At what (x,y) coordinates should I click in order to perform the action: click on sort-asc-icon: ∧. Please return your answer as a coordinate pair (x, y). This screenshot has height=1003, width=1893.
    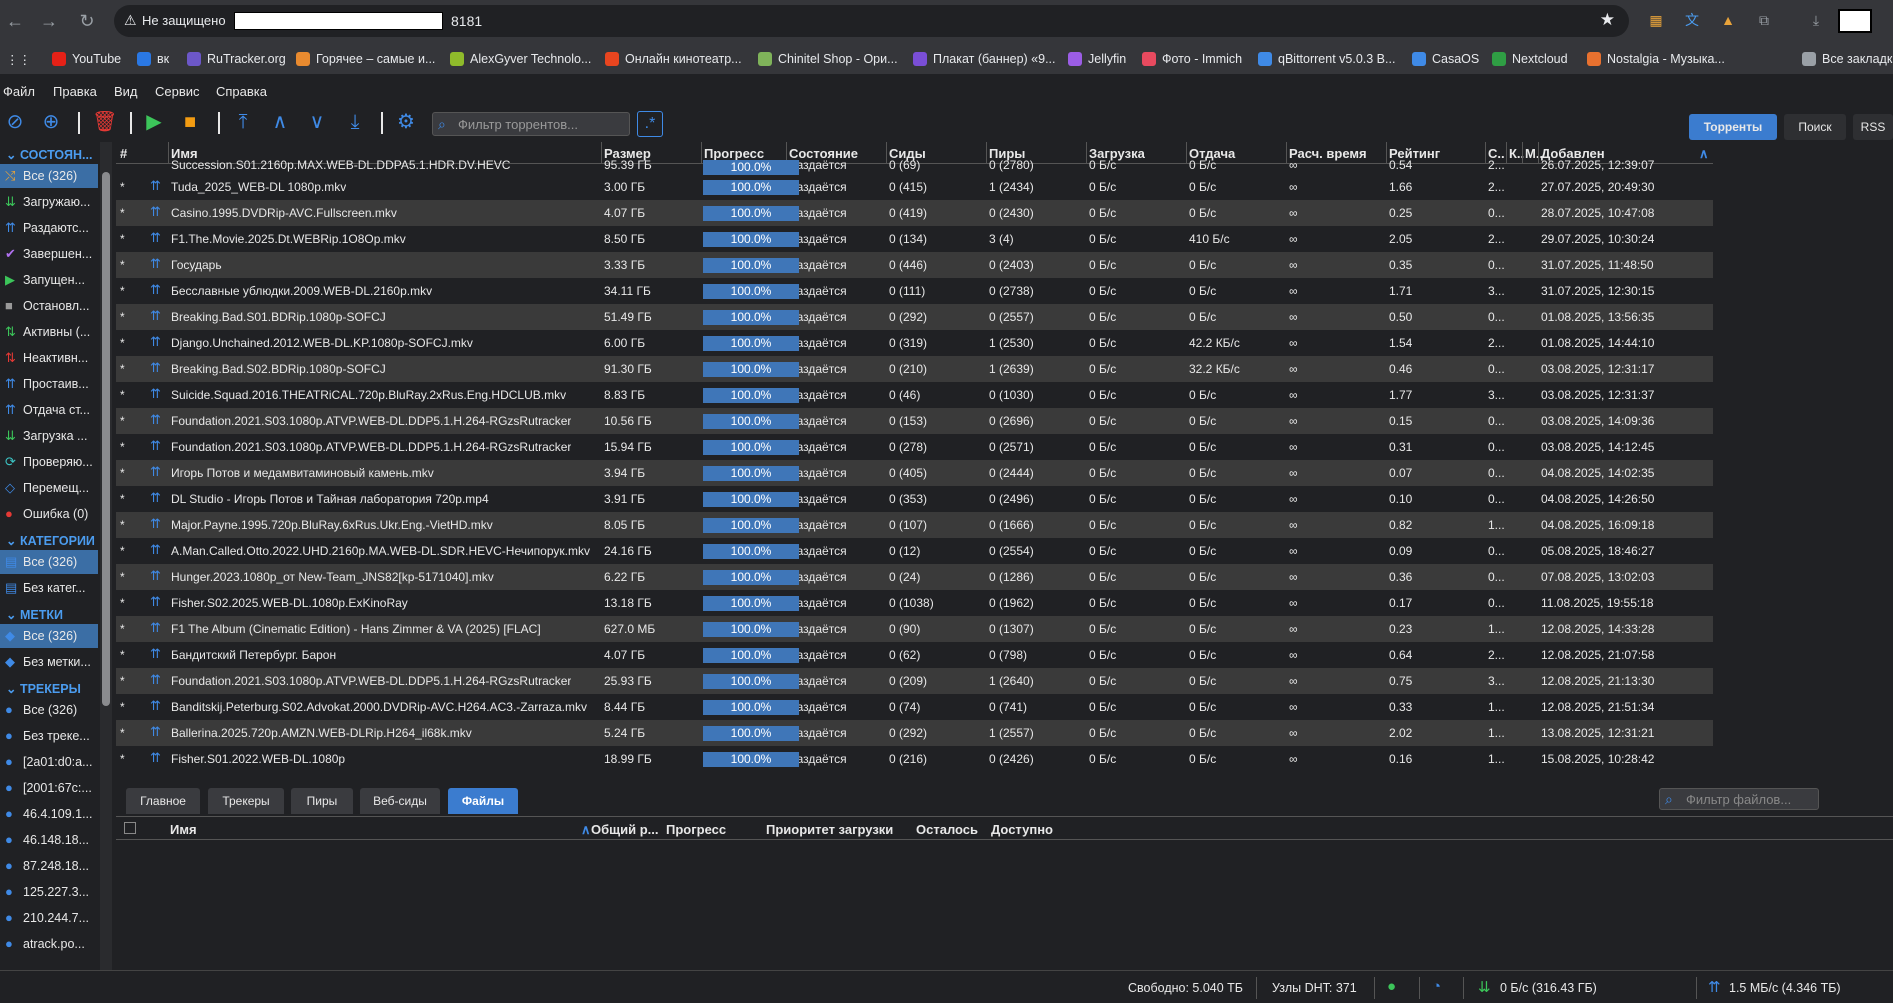
    Looking at the image, I should click on (1704, 154).